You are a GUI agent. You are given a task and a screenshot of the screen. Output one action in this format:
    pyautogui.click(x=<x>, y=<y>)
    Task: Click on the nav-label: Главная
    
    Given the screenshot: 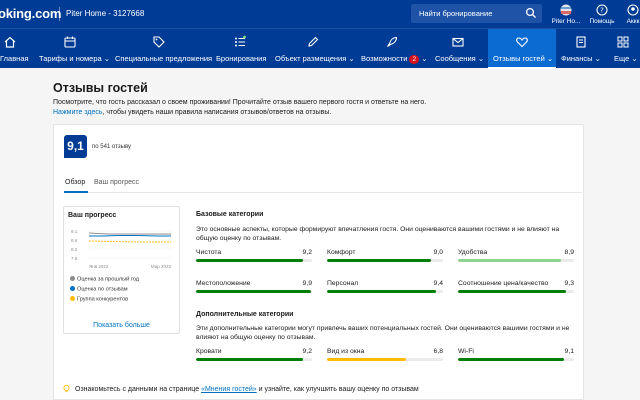 What is the action you would take?
    pyautogui.click(x=14, y=58)
    